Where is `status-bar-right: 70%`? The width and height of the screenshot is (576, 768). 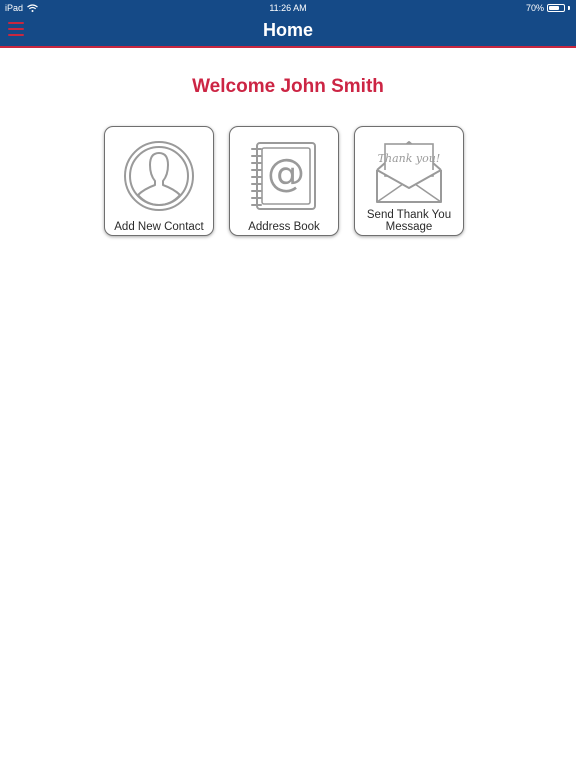 status-bar-right: 70% is located at coordinates (548, 8).